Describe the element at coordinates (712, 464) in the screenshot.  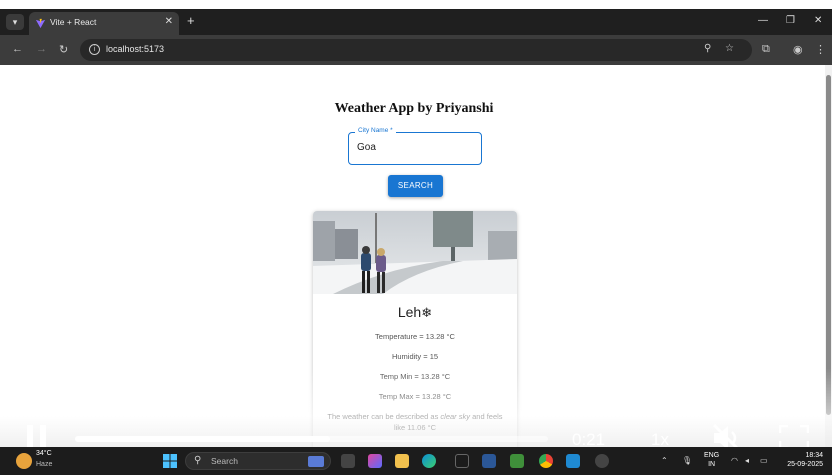
I see `region-text: IN` at that location.